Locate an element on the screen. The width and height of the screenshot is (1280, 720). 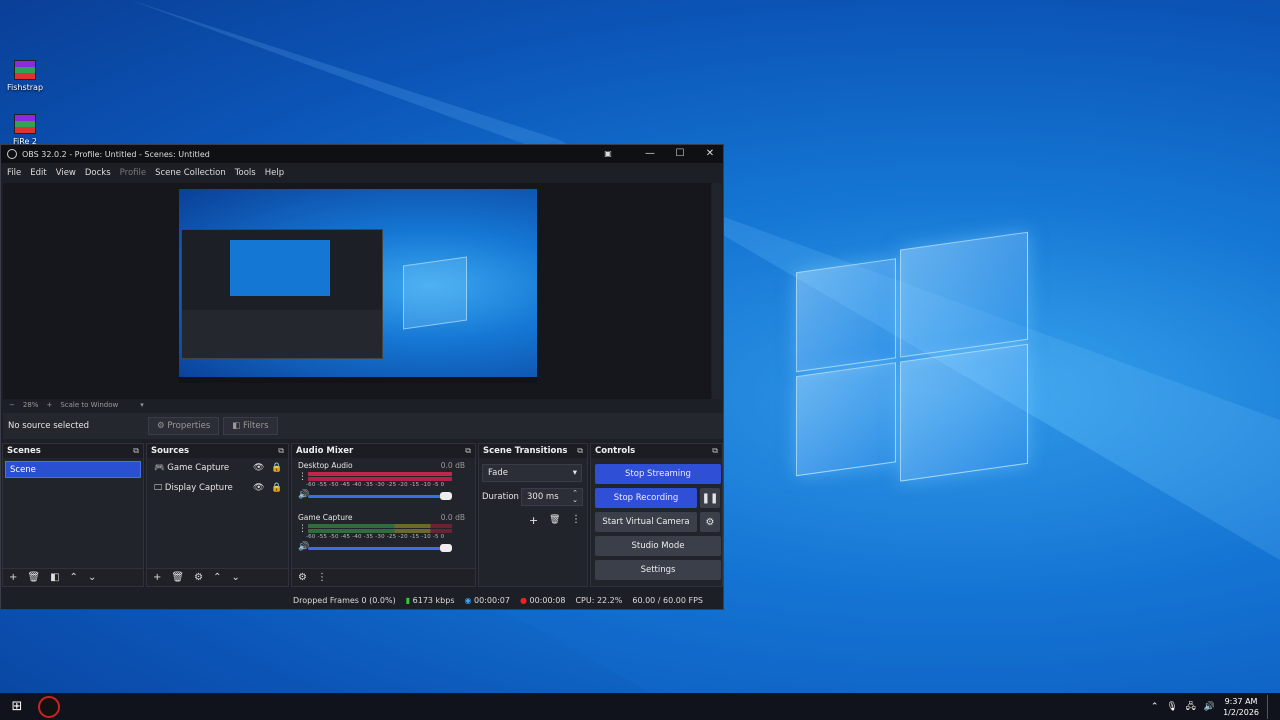
network-icon: 🖧 is located at coordinates (1191, 707).